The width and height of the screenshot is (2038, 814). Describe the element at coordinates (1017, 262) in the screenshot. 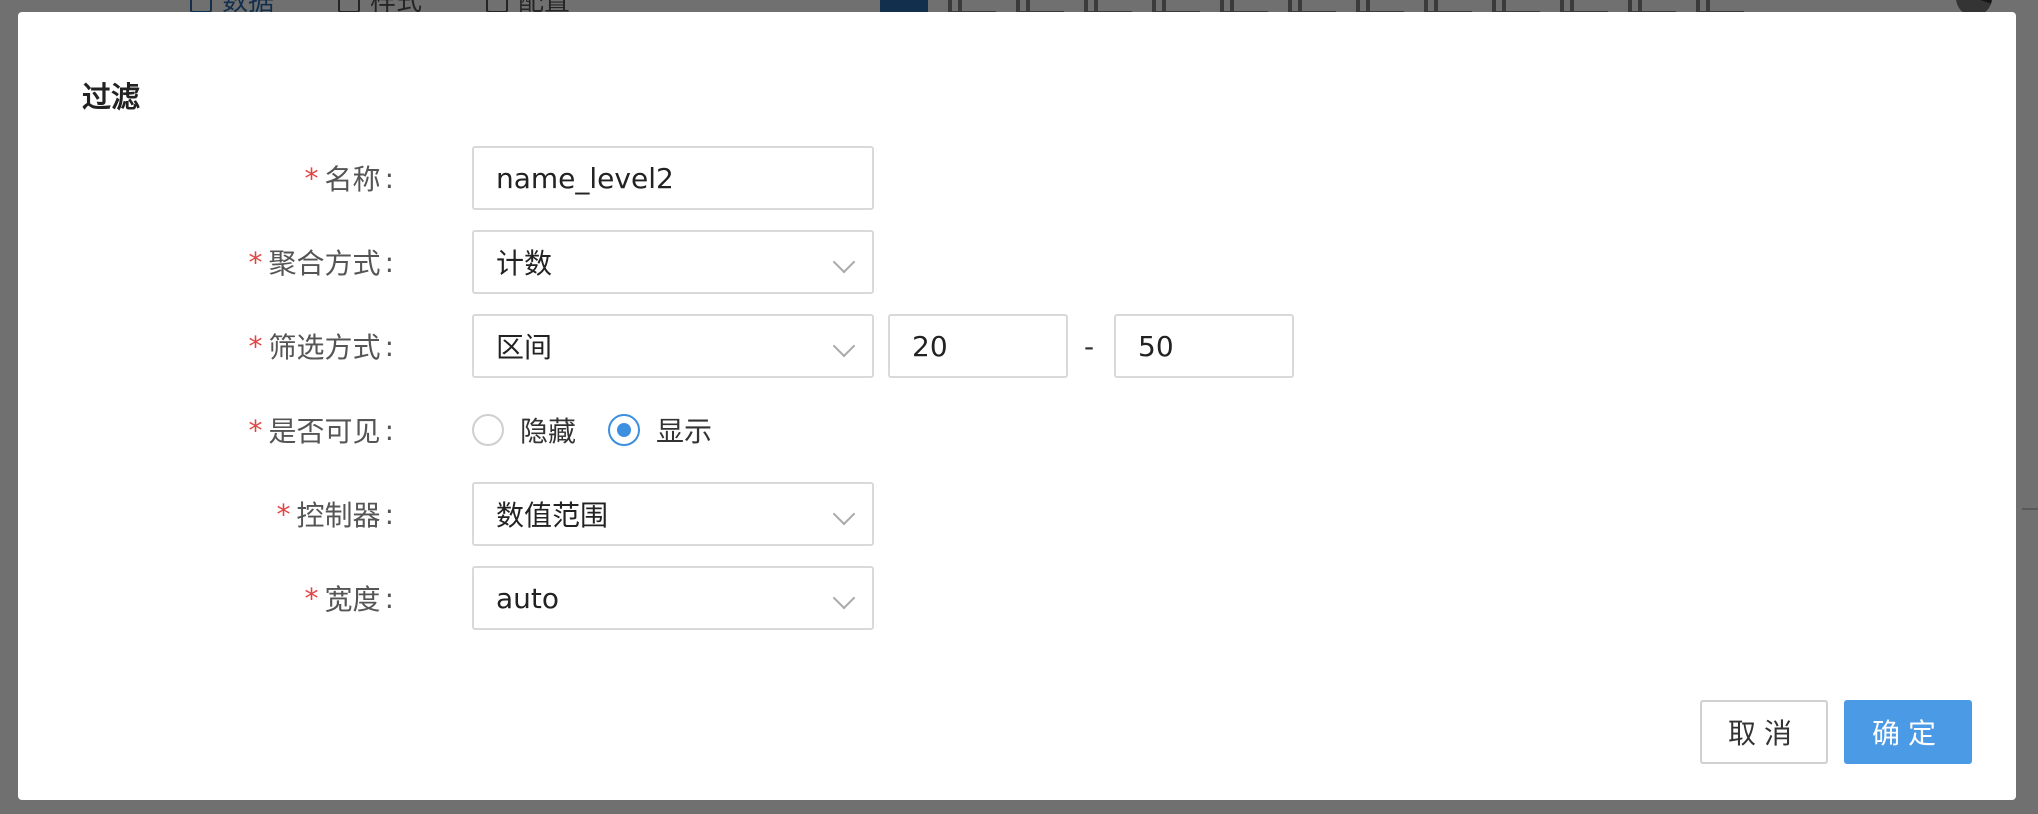

I see `form-row-aggregation: * 聚合方式: 计数` at that location.